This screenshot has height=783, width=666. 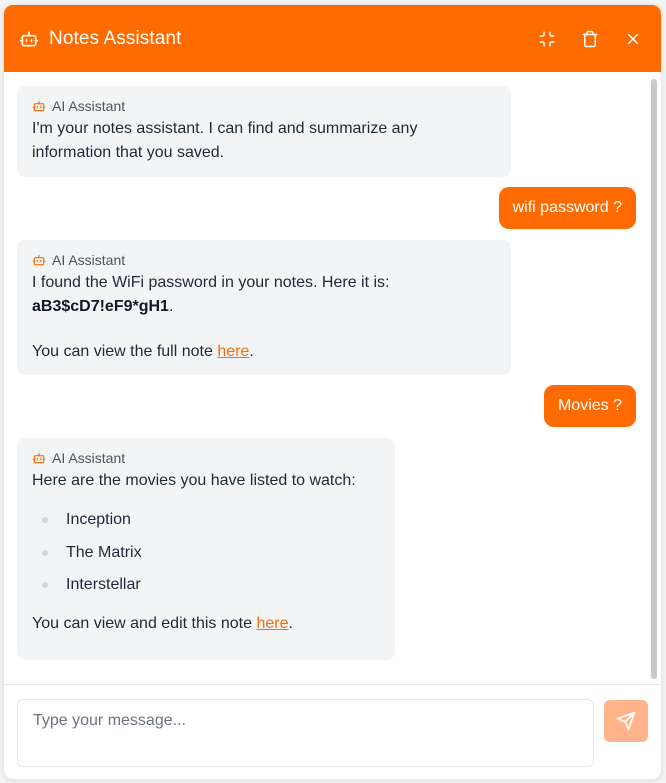 What do you see at coordinates (98, 520) in the screenshot?
I see `movie-title: Inception` at bounding box center [98, 520].